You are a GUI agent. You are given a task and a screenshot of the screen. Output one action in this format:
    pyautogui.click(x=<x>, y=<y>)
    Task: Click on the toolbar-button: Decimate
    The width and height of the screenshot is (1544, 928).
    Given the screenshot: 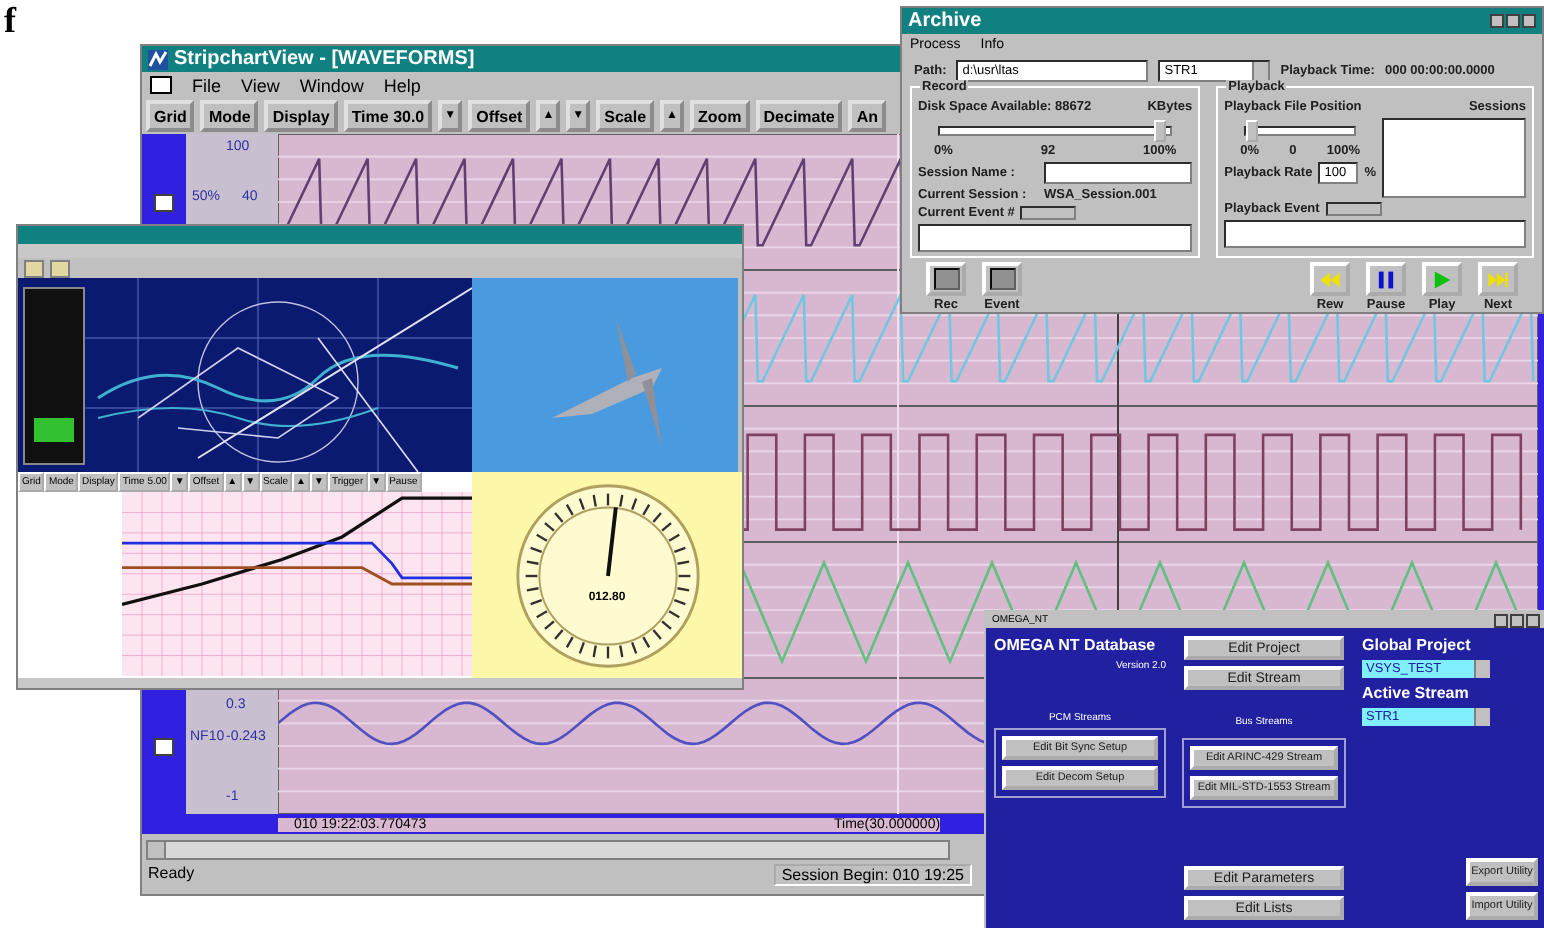 What is the action you would take?
    pyautogui.click(x=799, y=116)
    